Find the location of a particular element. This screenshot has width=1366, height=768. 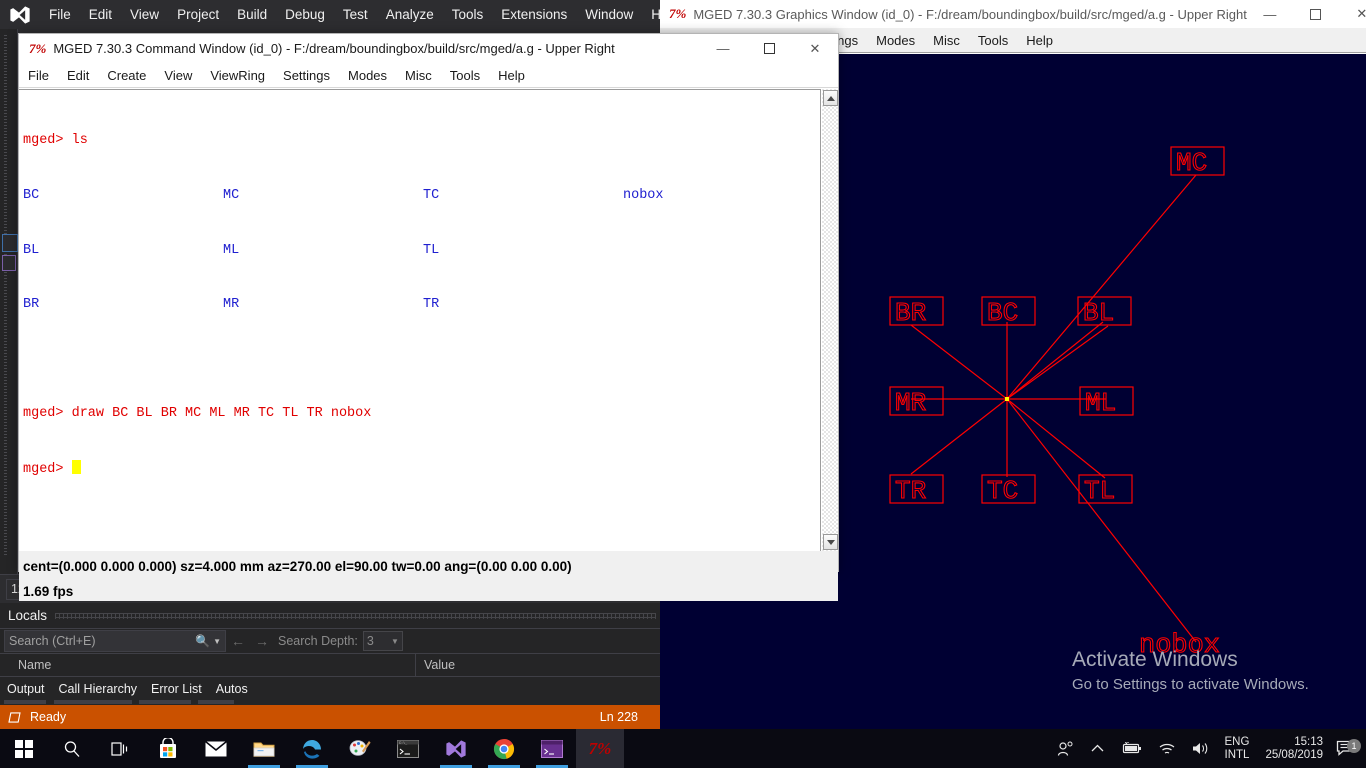

battery-icon is located at coordinates (1131, 748).